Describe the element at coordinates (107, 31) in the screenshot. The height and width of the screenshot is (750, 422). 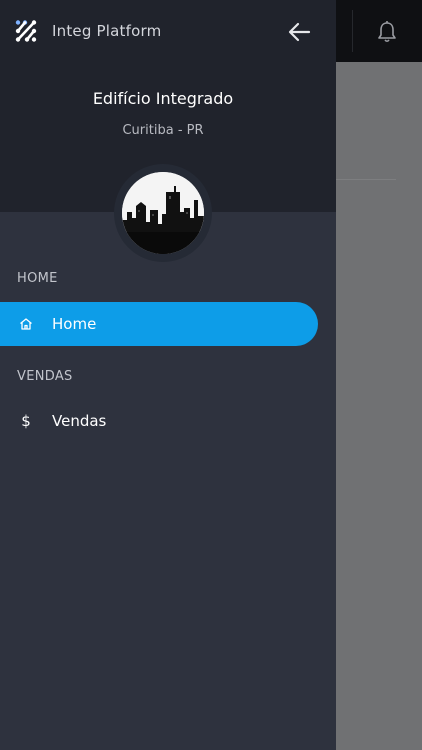
I see `app-name: Integ Platform` at that location.